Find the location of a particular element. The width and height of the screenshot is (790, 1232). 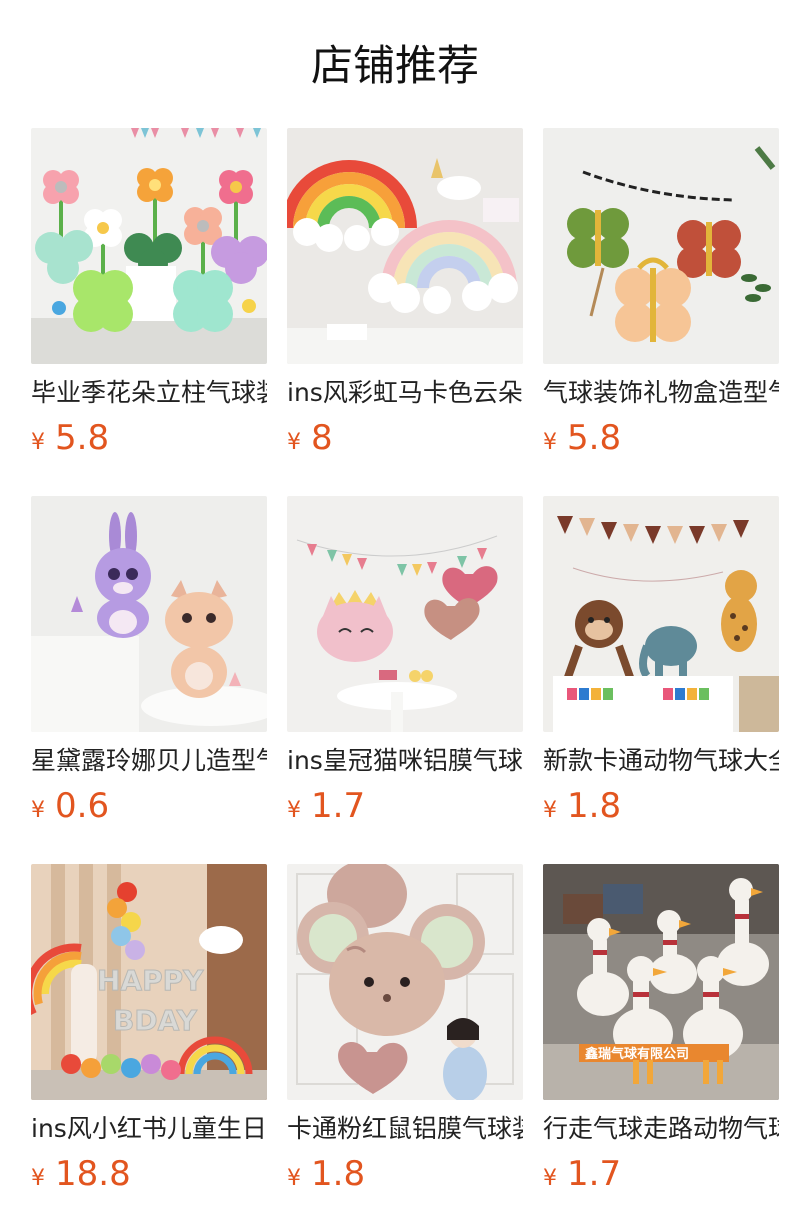

product-name: 星黛露玲娜贝儿造型气球 is located at coordinates (149, 761).